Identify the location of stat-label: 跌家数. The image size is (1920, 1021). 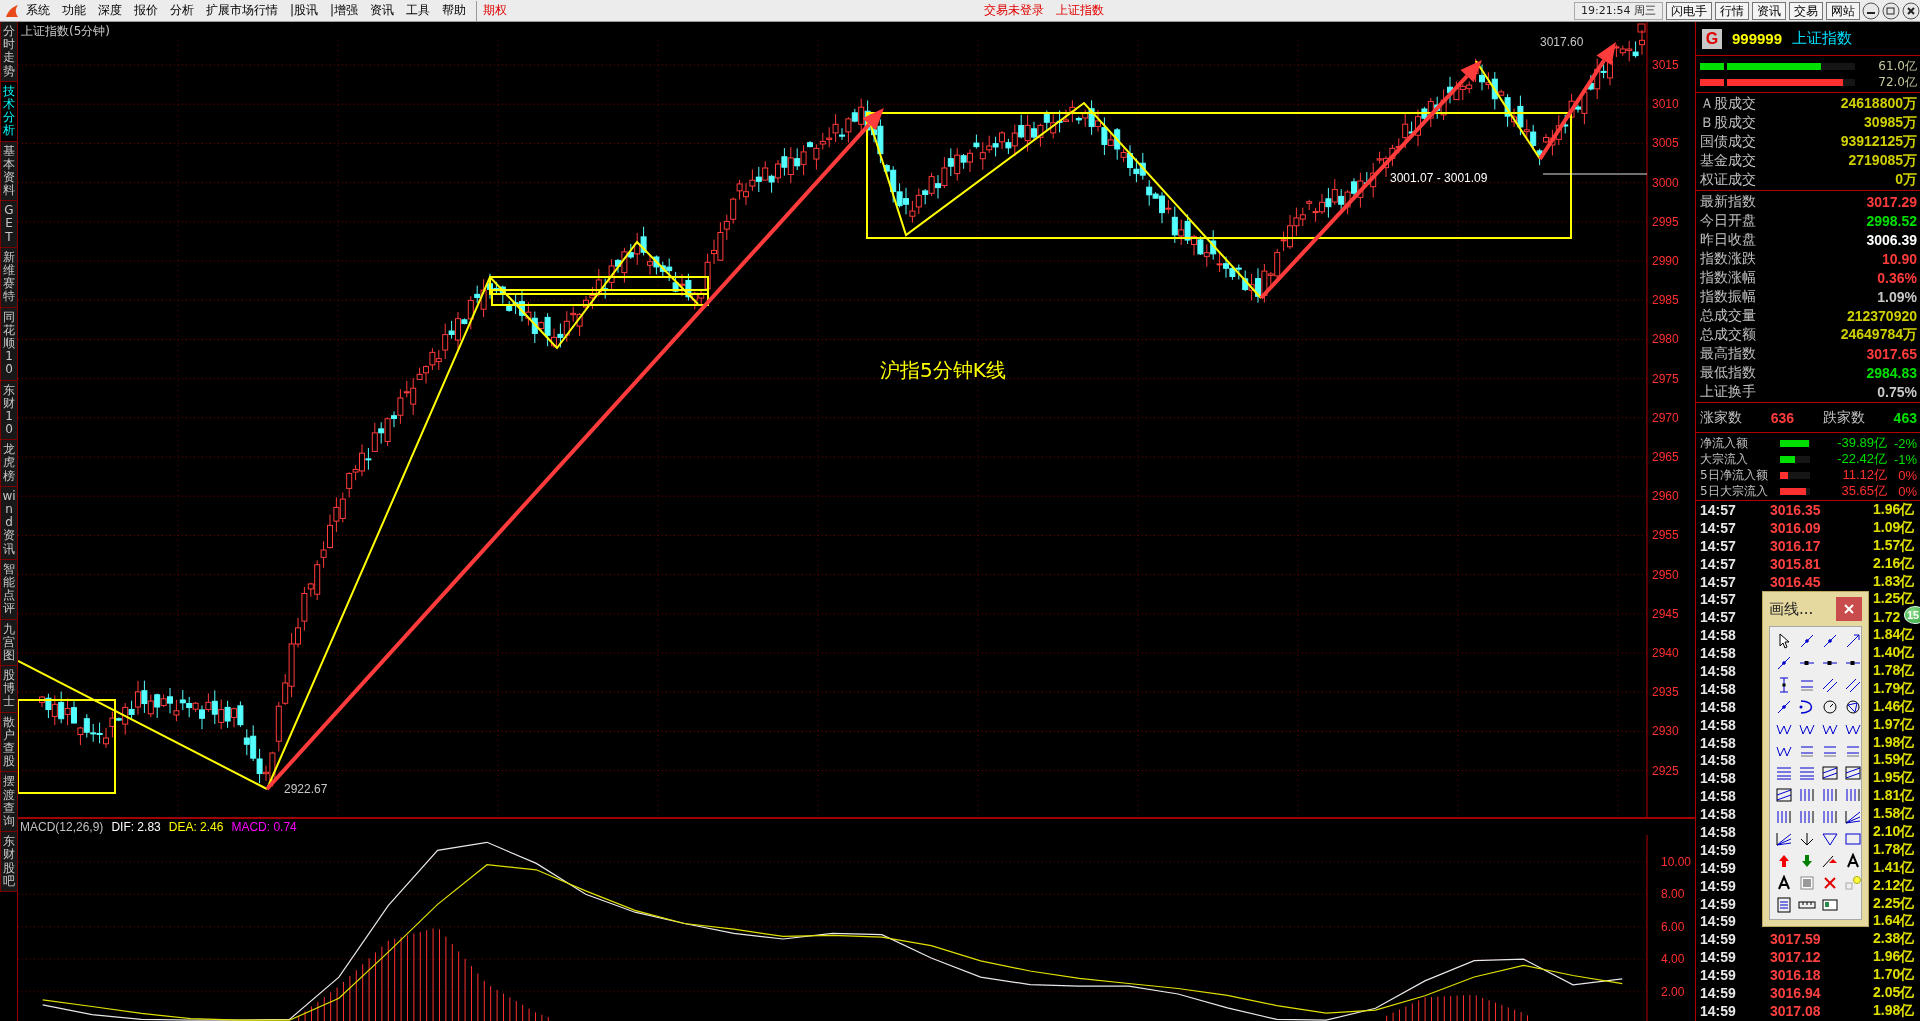
(1843, 417).